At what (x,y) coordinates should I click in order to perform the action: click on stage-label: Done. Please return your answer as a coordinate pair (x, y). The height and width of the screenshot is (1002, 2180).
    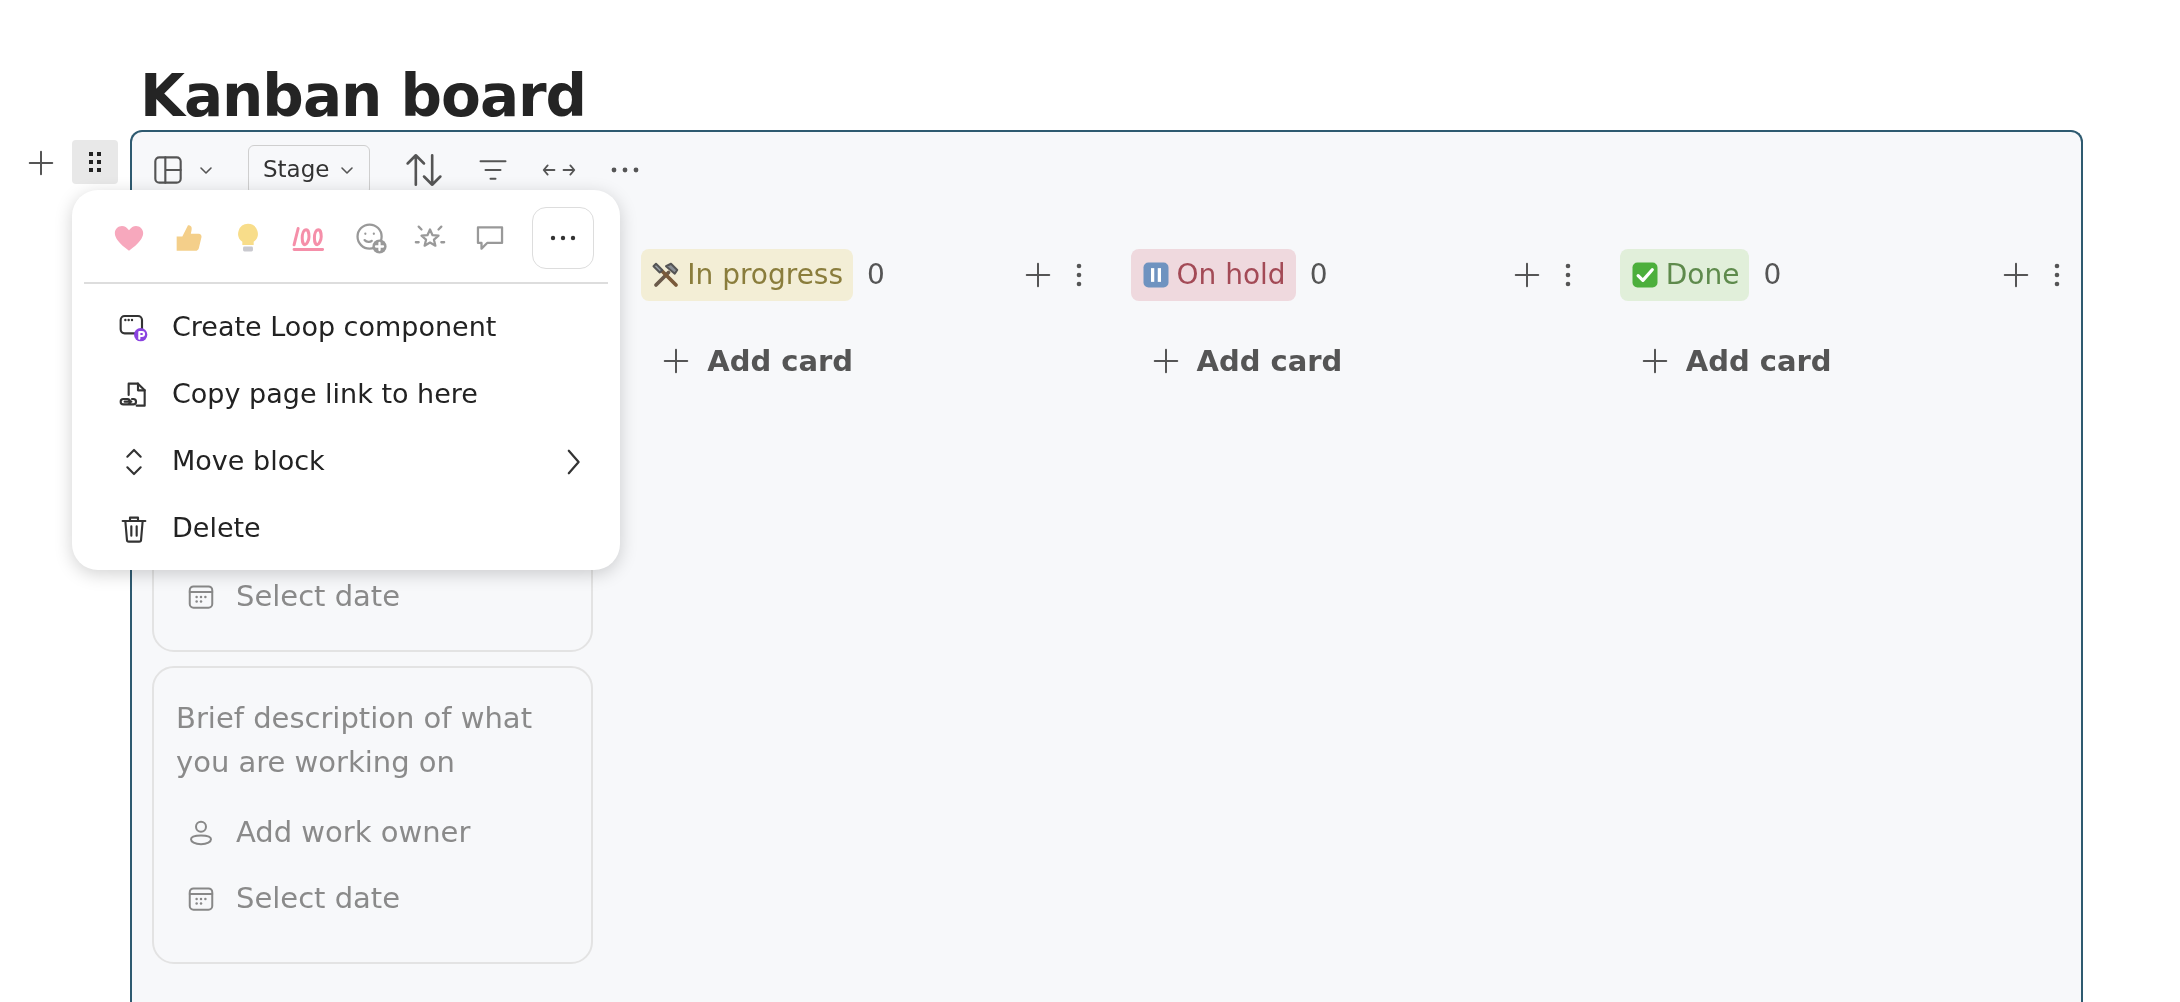
    Looking at the image, I should click on (1702, 274).